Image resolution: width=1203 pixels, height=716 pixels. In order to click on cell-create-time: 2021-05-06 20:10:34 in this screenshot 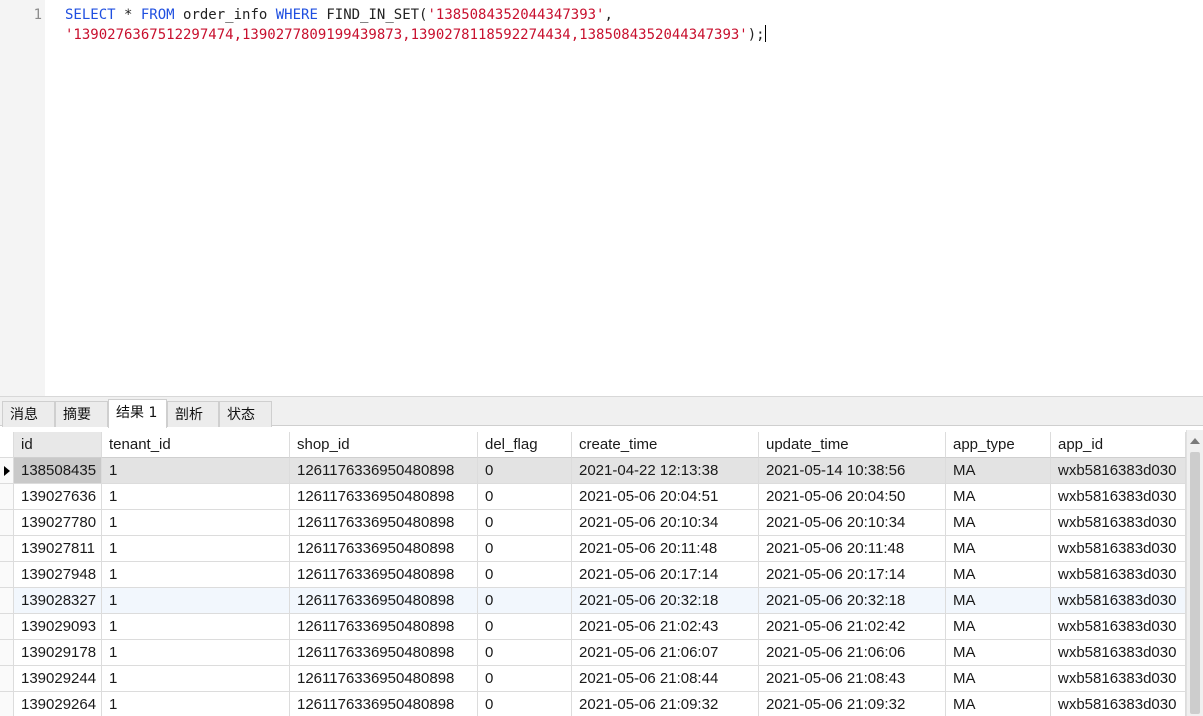, I will do `click(665, 523)`.